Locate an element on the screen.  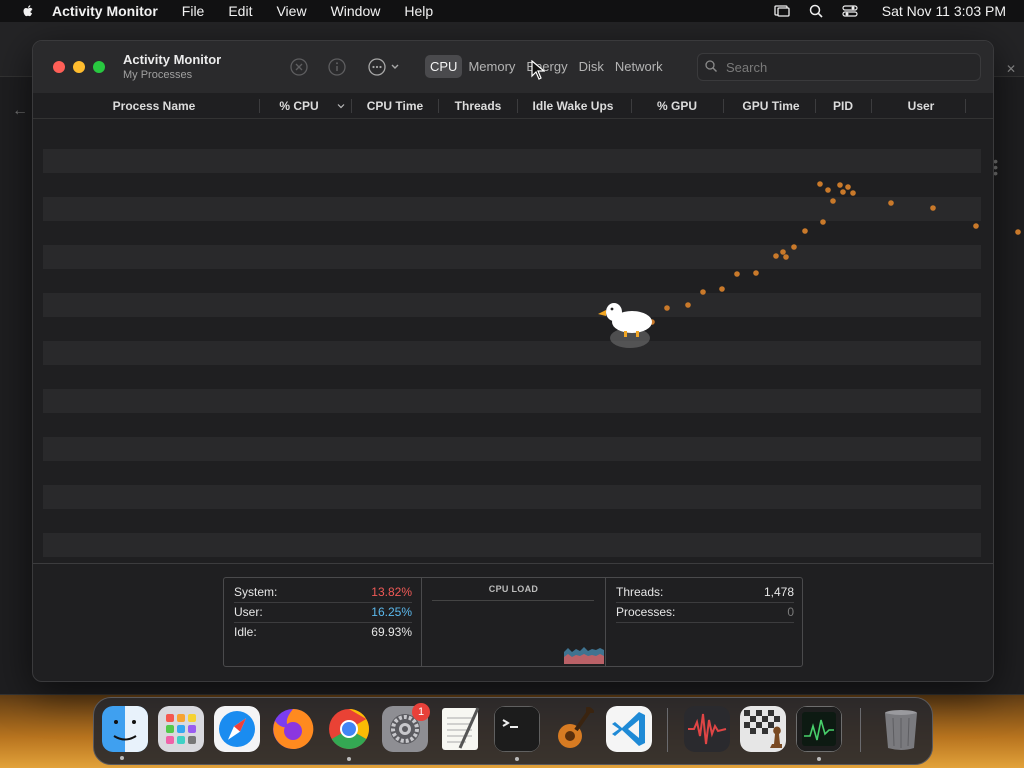
system-label: System: is located at coordinates (256, 592).